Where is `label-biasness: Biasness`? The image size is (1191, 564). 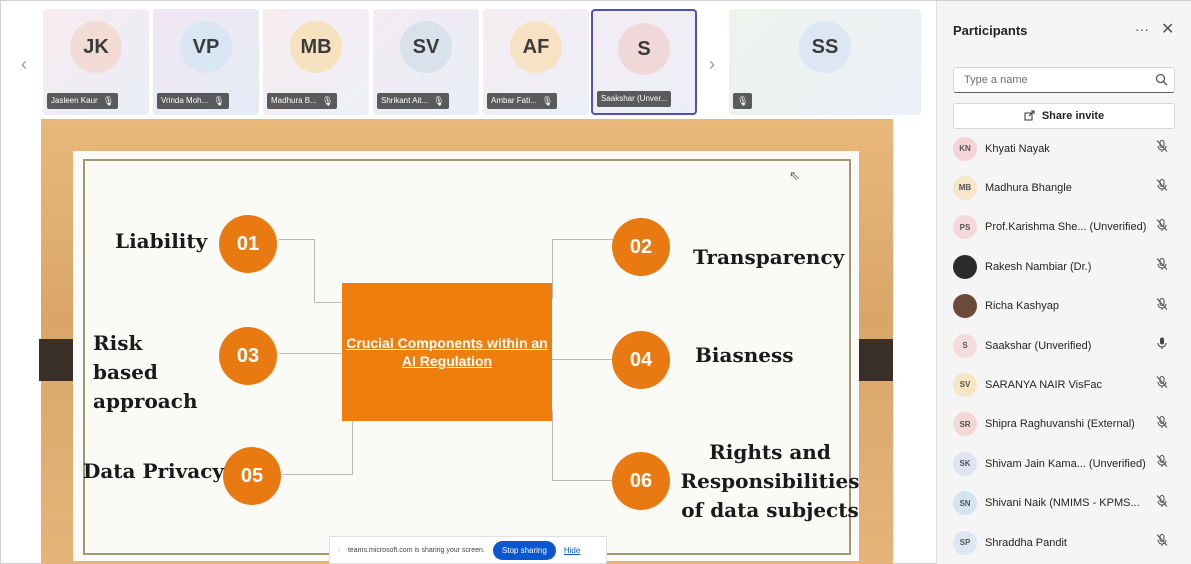 label-biasness: Biasness is located at coordinates (744, 355).